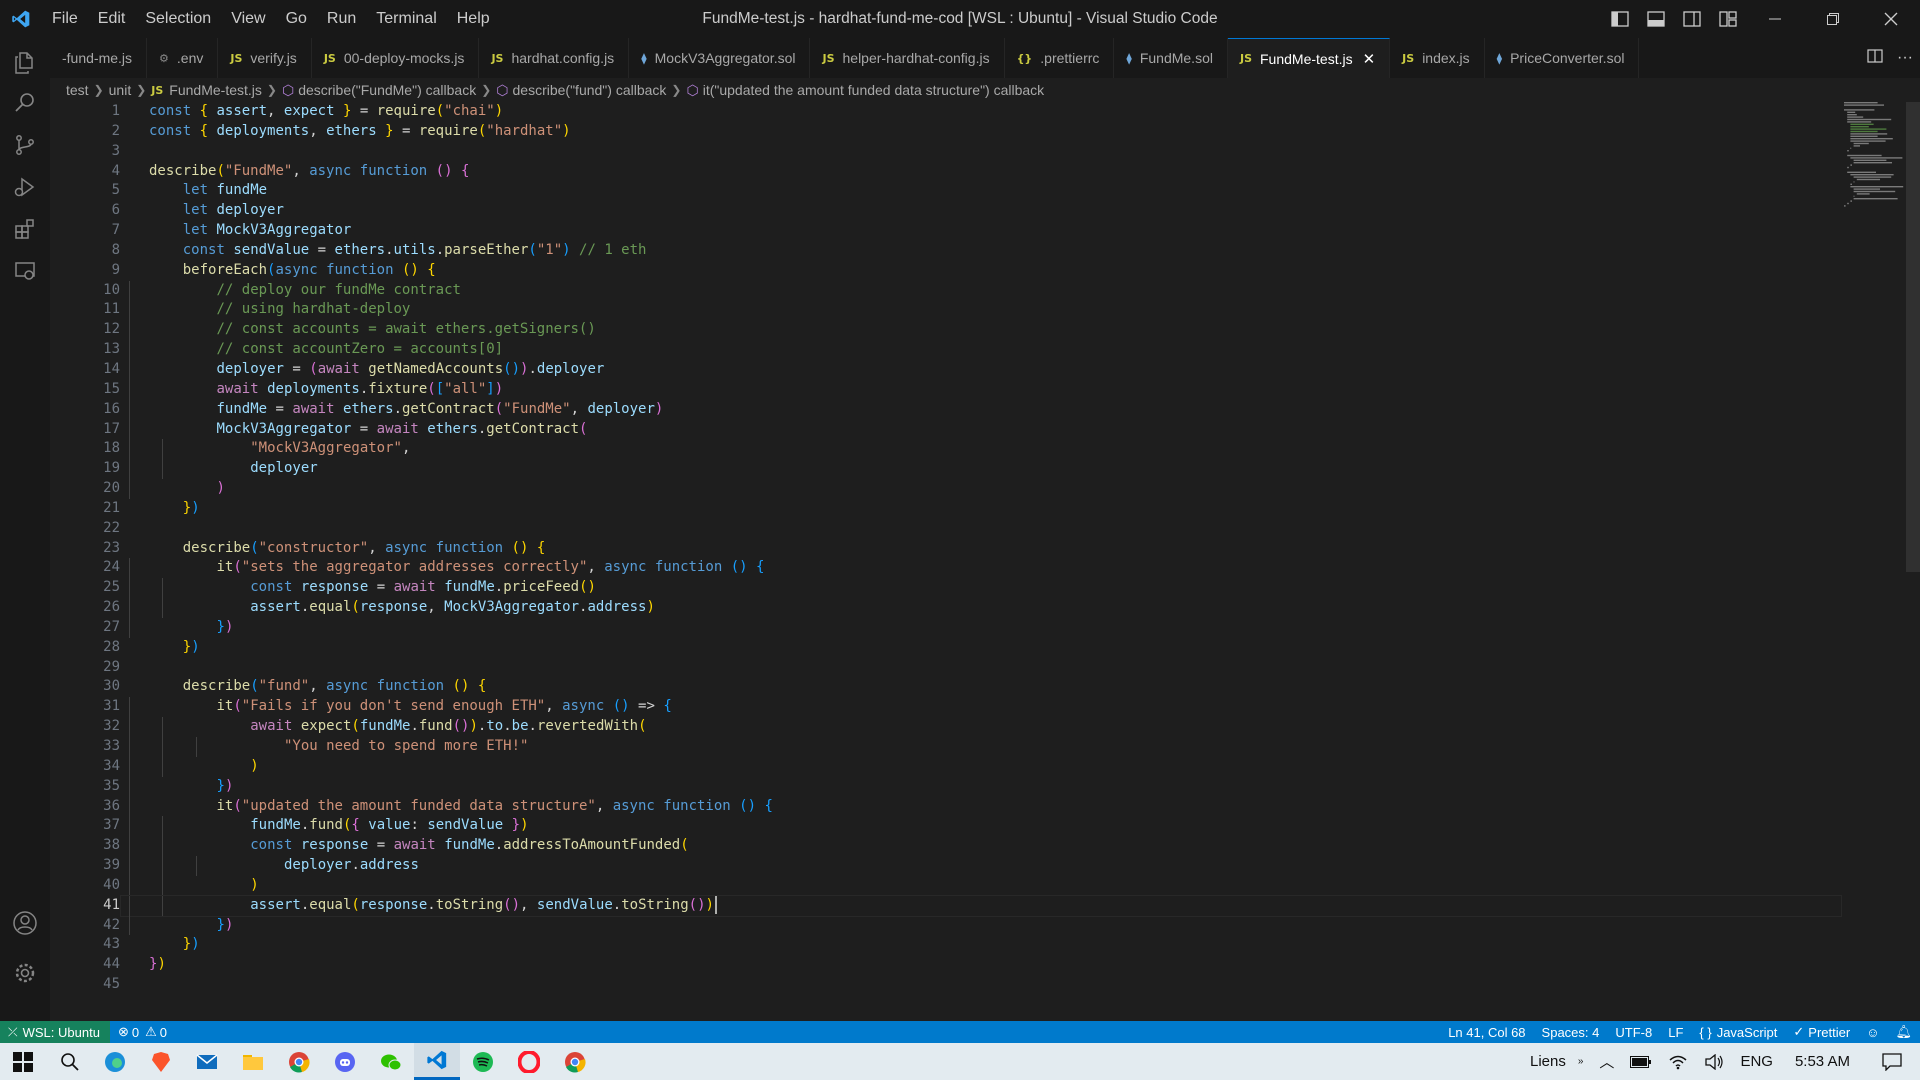 The width and height of the screenshot is (1920, 1080). I want to click on code-line: describe("fund", async function () {, so click(981, 687).